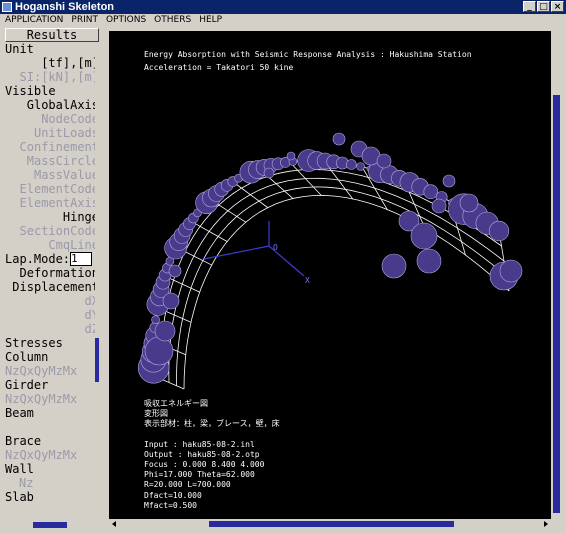 The image size is (566, 533). What do you see at coordinates (202, 454) in the screenshot?
I see `output-file: Output : haku85-08-2.otp` at bounding box center [202, 454].